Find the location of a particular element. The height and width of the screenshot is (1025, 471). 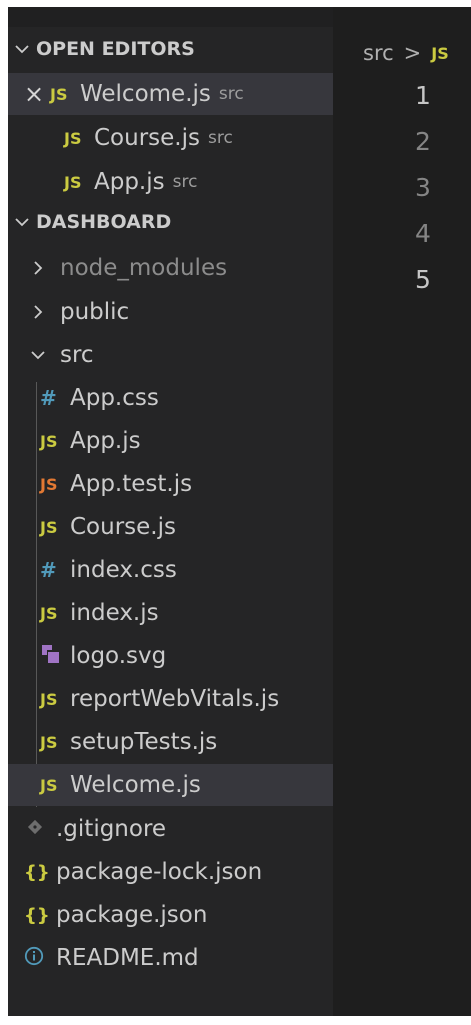

file-name: package.json is located at coordinates (132, 915).